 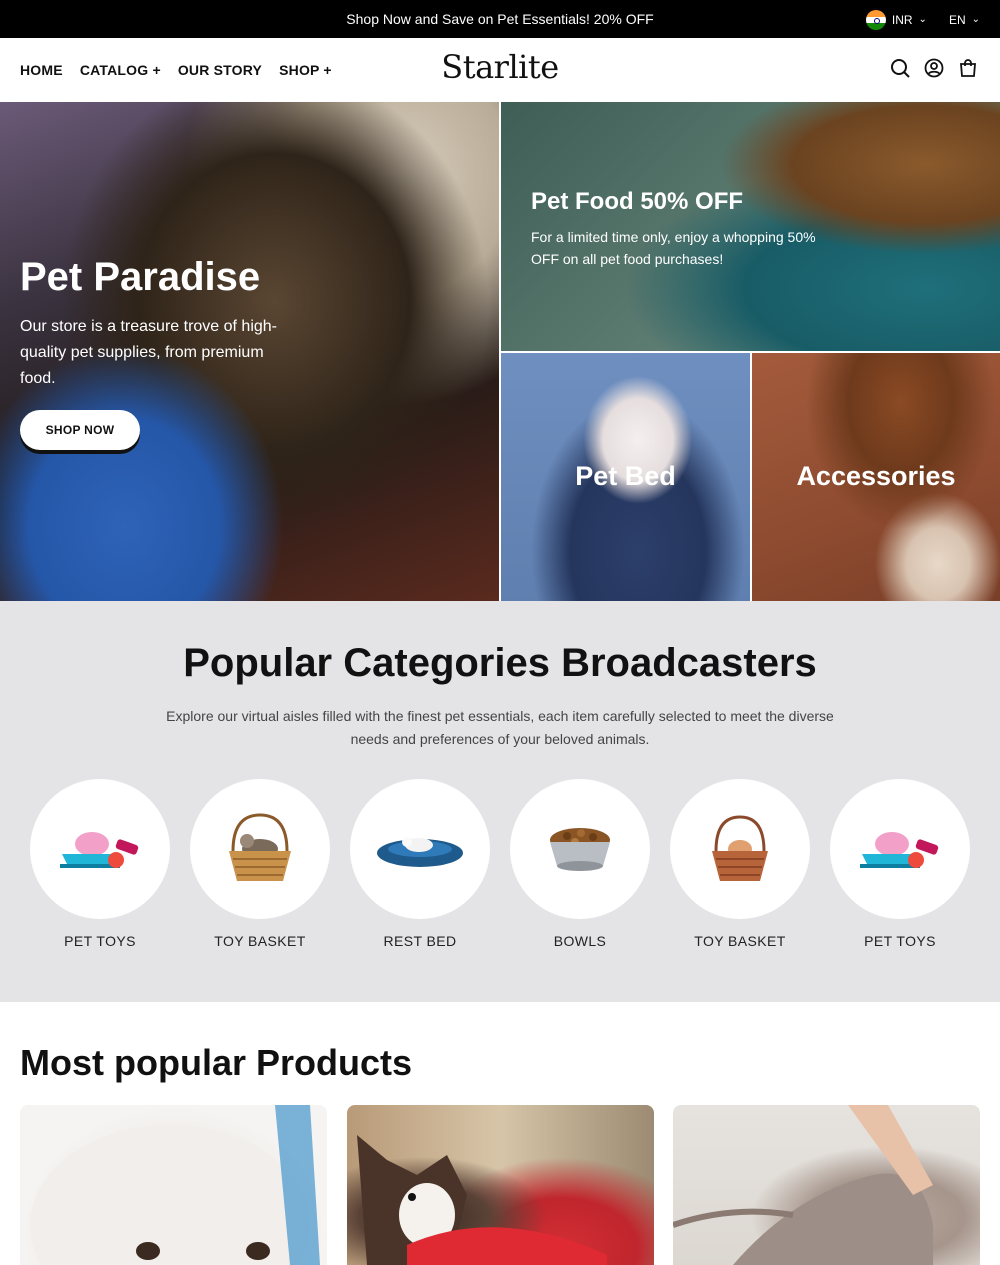 What do you see at coordinates (420, 852) in the screenshot?
I see `pet-bed-icon` at bounding box center [420, 852].